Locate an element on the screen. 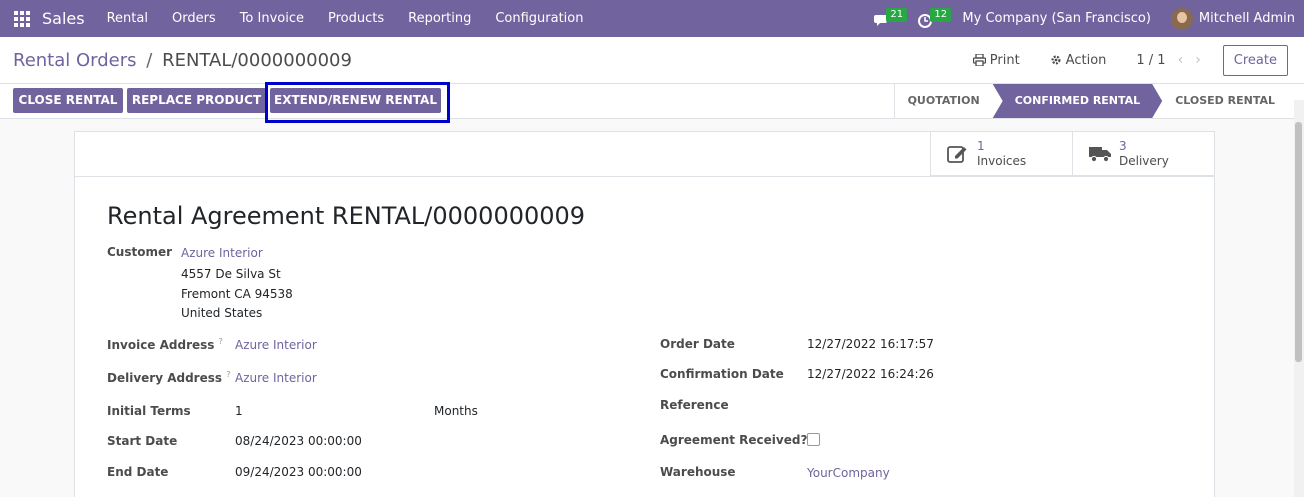 Image resolution: width=1304 pixels, height=497 pixels. apps-menu-icon is located at coordinates (22, 18).